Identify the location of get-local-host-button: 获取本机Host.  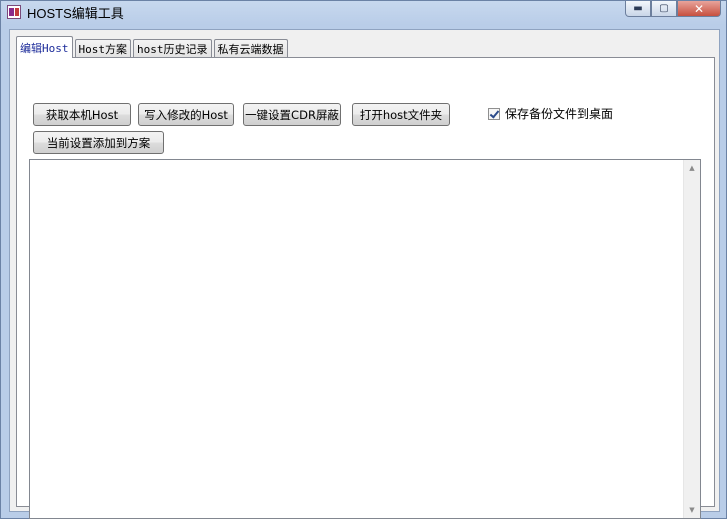
(82, 114).